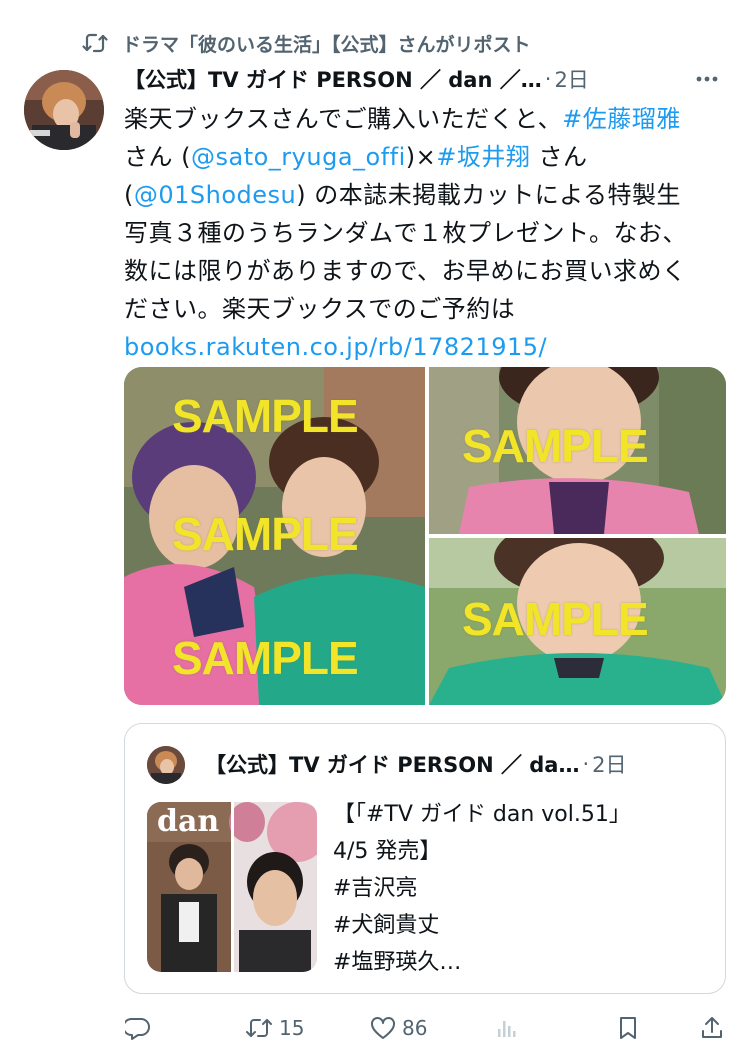  I want to click on media-photo-1: SAMPLE SAMPLE SAMPLE, so click(274, 536).